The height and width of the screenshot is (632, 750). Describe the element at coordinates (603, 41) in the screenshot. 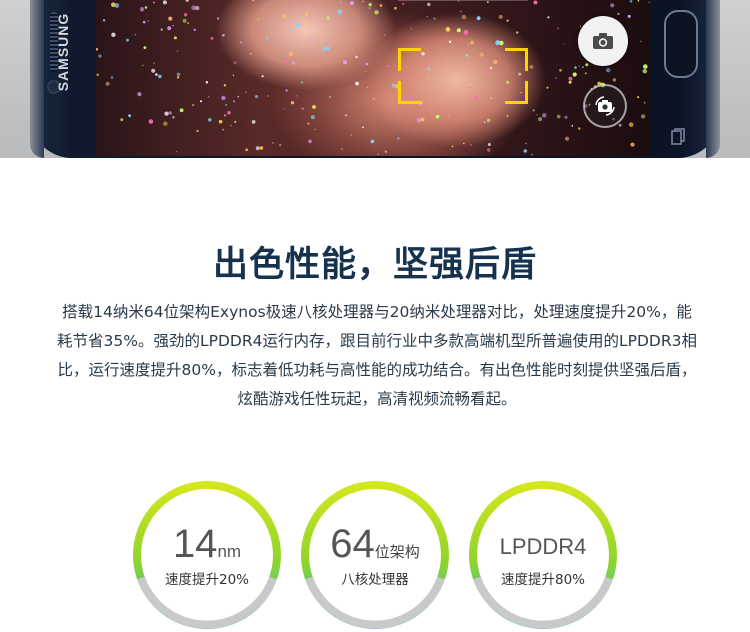

I see `shutter-button` at that location.